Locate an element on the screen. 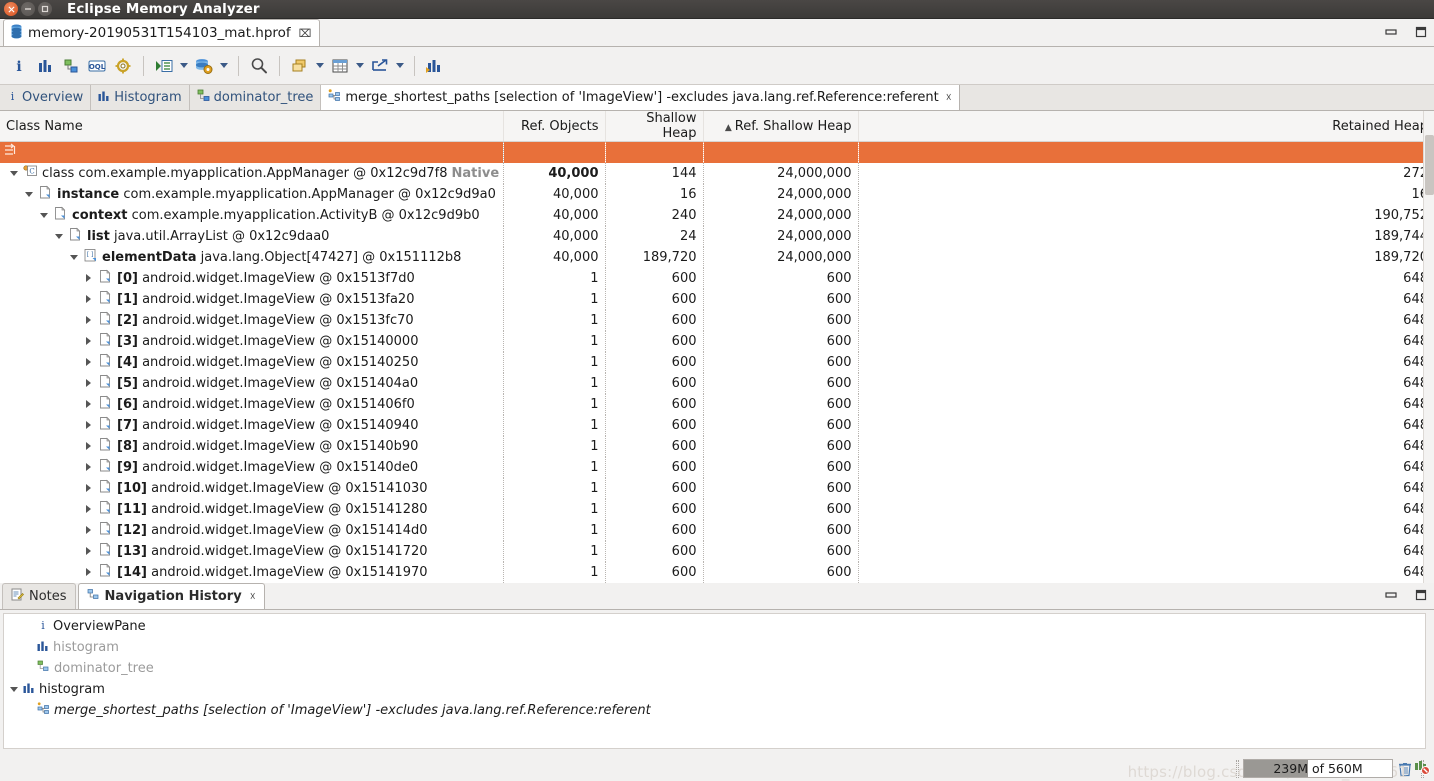 The width and height of the screenshot is (1434, 781). tab-dominator-tree: dominator_tree is located at coordinates (255, 97).